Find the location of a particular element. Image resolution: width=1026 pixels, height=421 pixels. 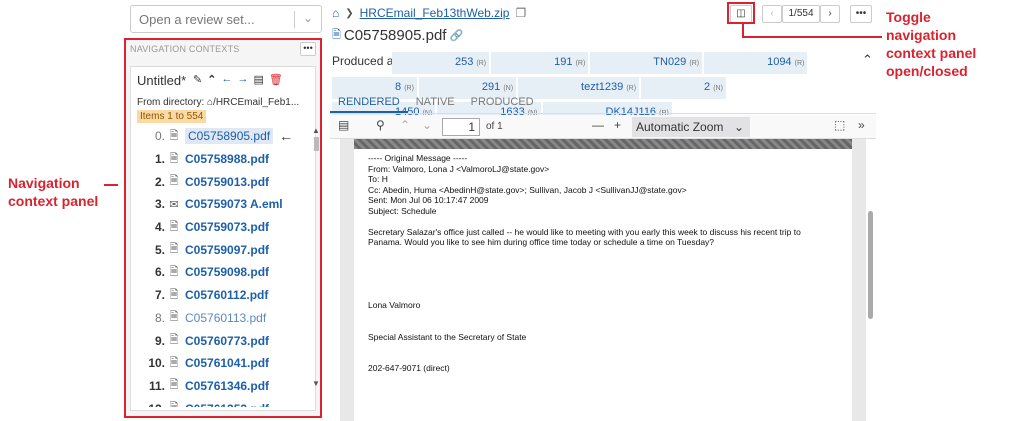

sidebar-toggle-icon: ▤ is located at coordinates (343, 125).